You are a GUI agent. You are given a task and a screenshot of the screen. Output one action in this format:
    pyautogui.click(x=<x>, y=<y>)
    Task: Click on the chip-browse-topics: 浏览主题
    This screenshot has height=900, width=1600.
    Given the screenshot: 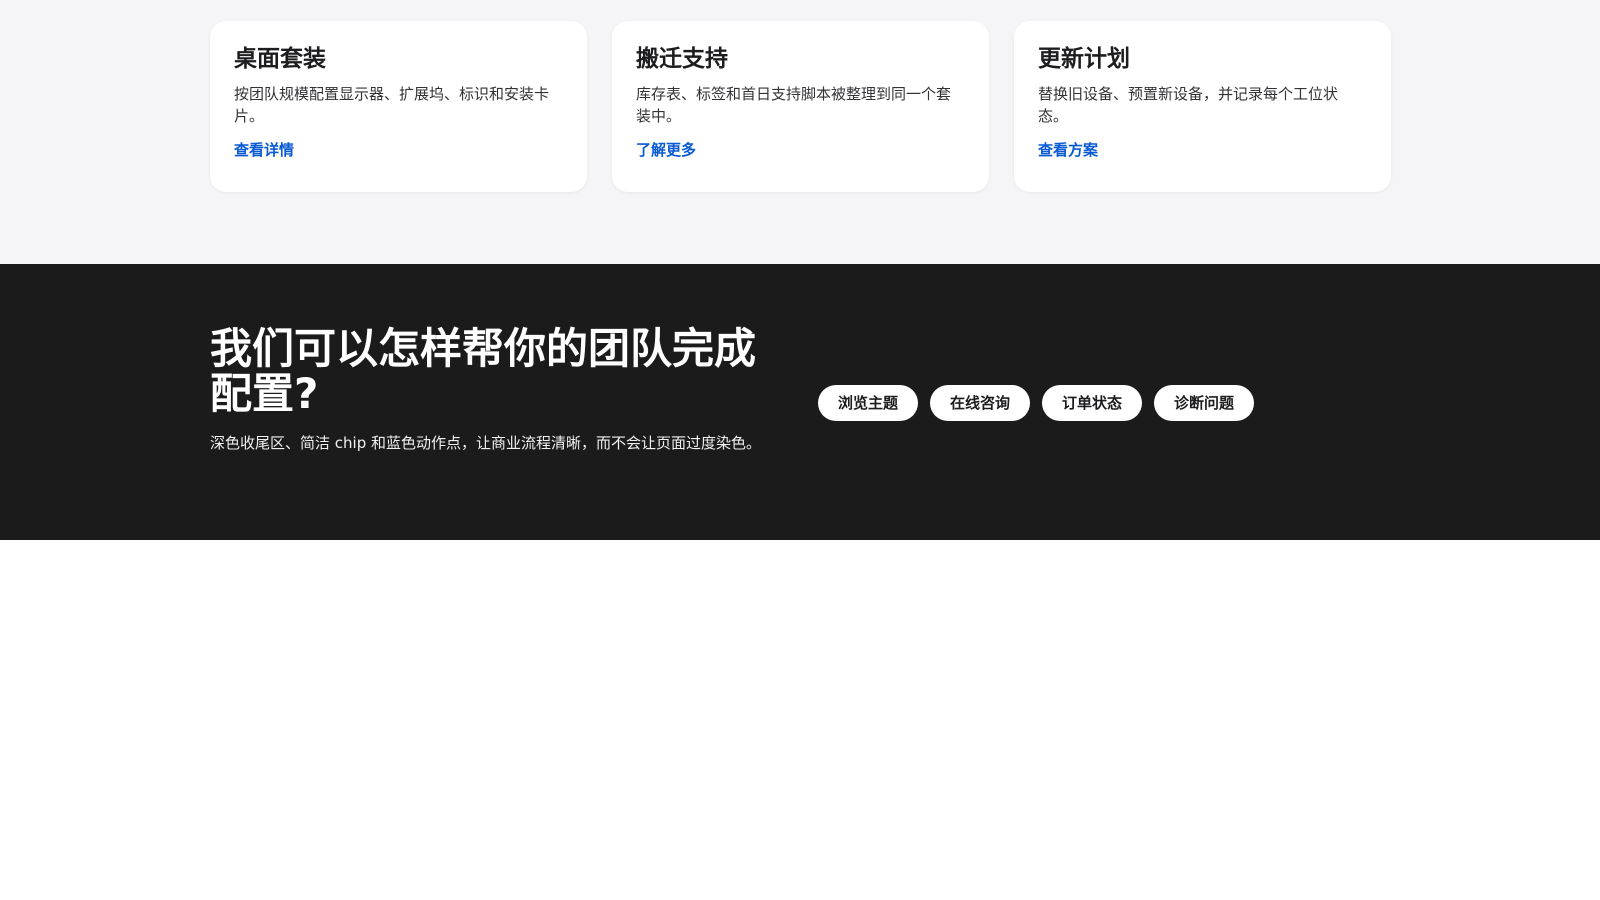 What is the action you would take?
    pyautogui.click(x=868, y=403)
    